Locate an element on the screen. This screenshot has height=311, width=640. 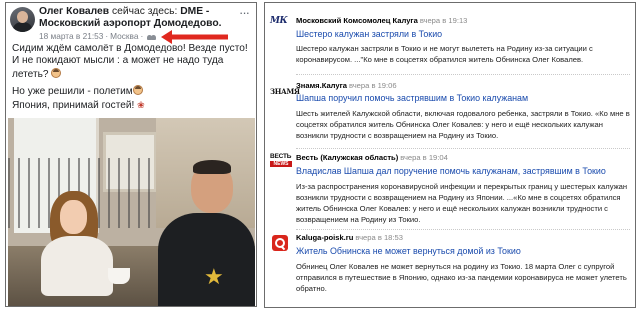
smile-emoji-icon is located at coordinates (137, 90).